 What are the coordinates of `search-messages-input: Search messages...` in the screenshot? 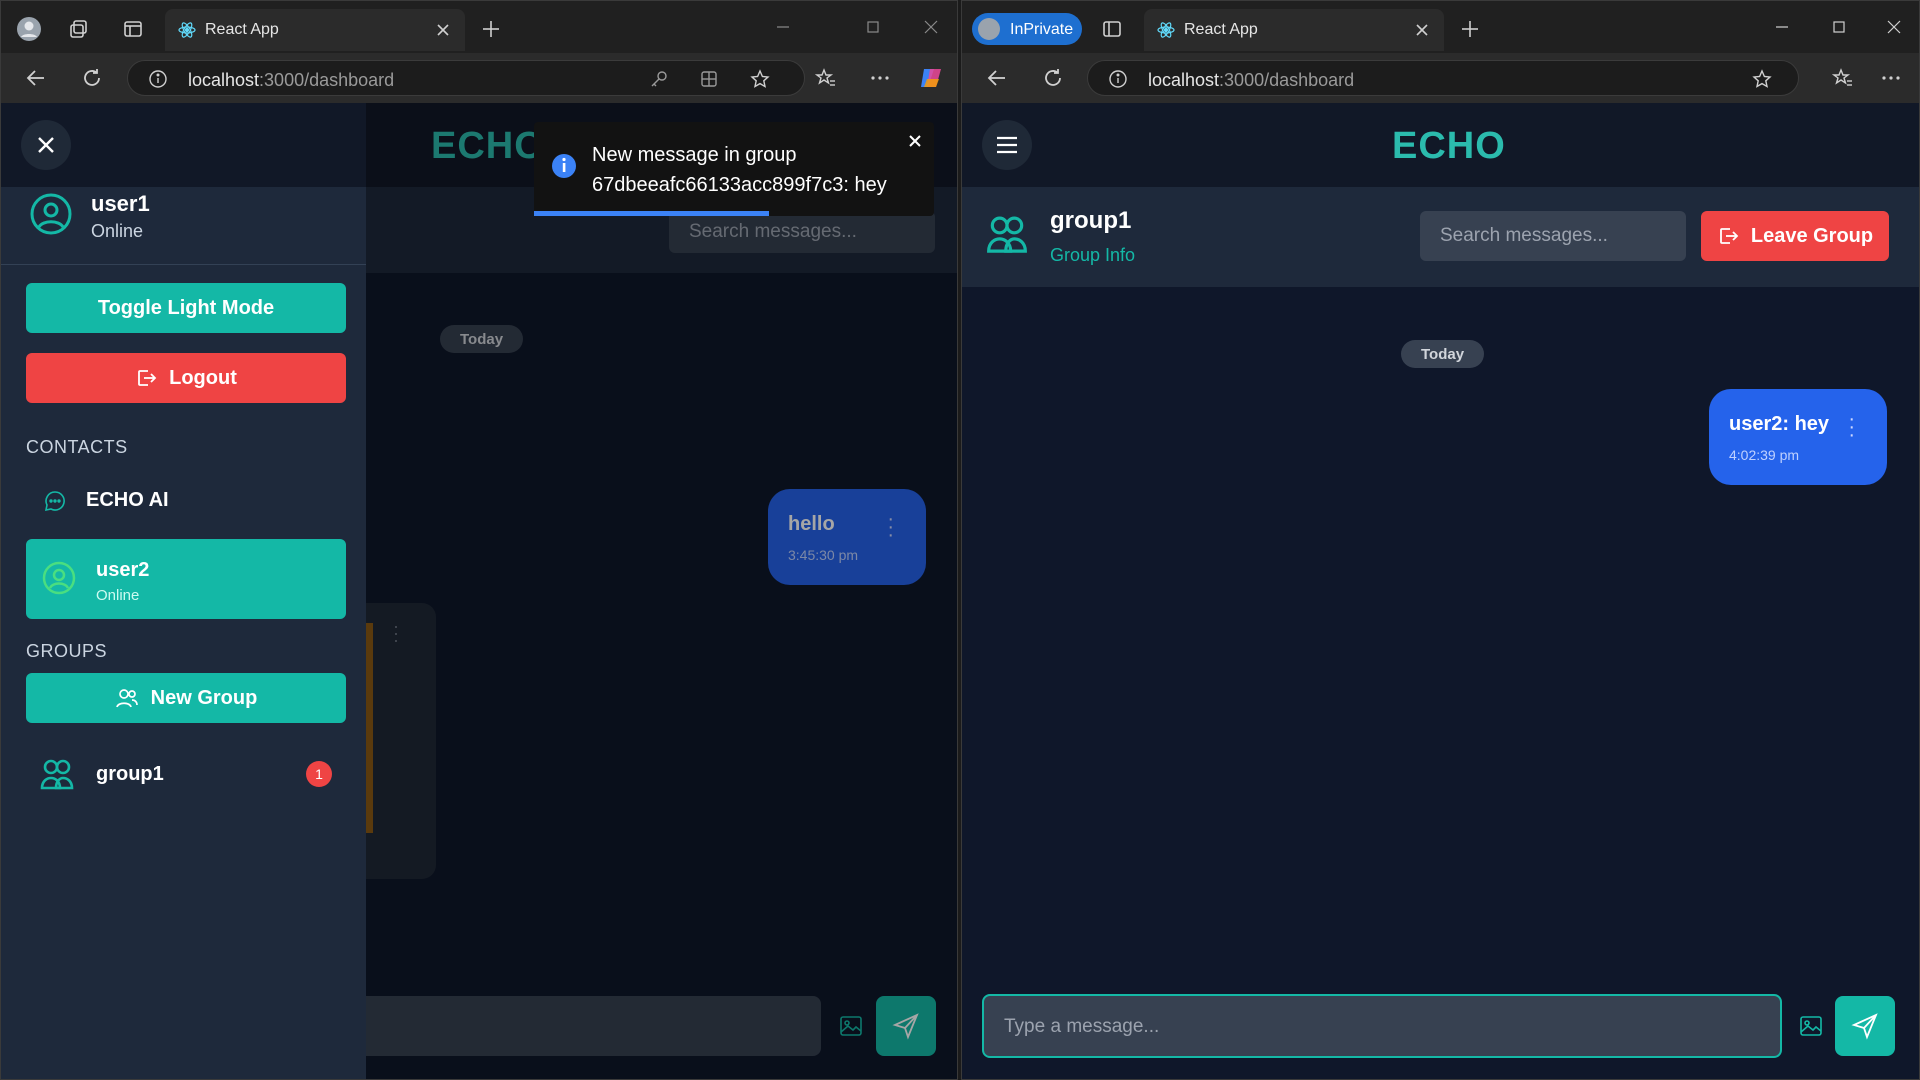 It's located at (1553, 236).